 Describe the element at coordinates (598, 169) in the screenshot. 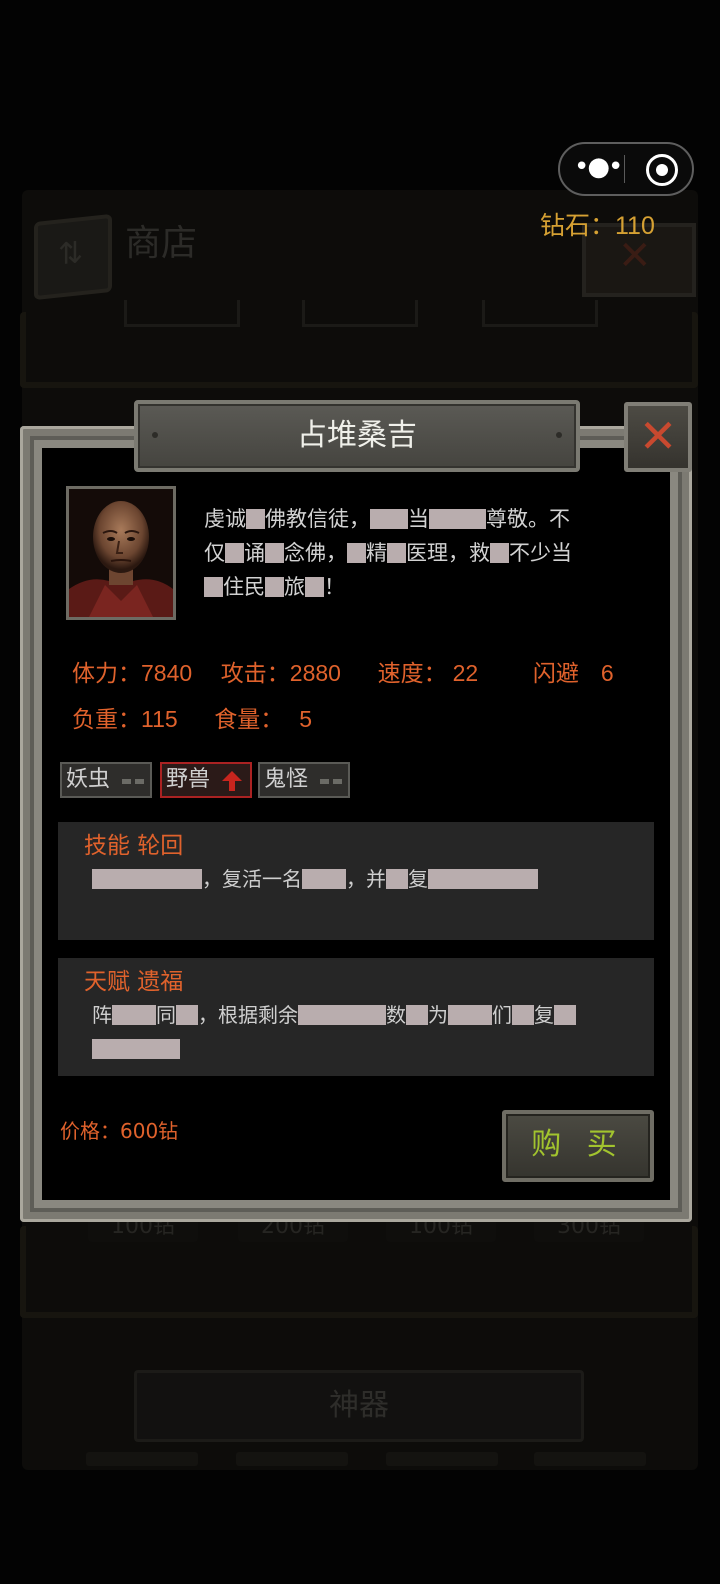

I see `more-icon: •●•` at that location.